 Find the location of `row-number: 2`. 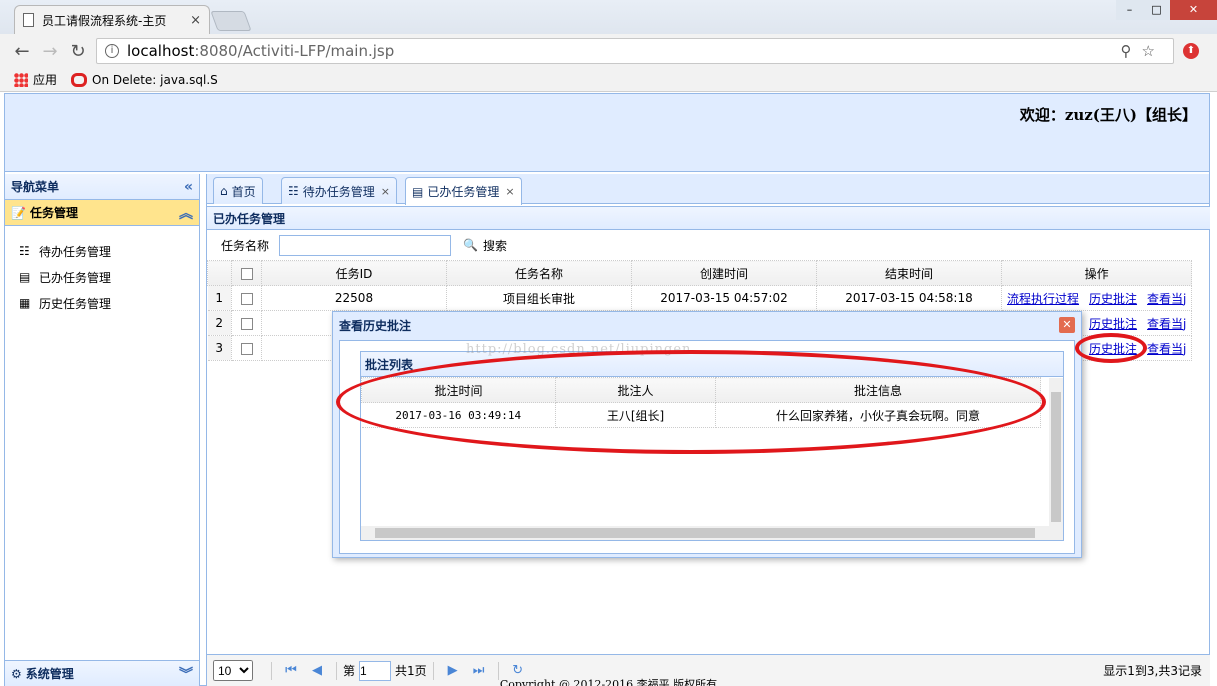

row-number: 2 is located at coordinates (219, 323).